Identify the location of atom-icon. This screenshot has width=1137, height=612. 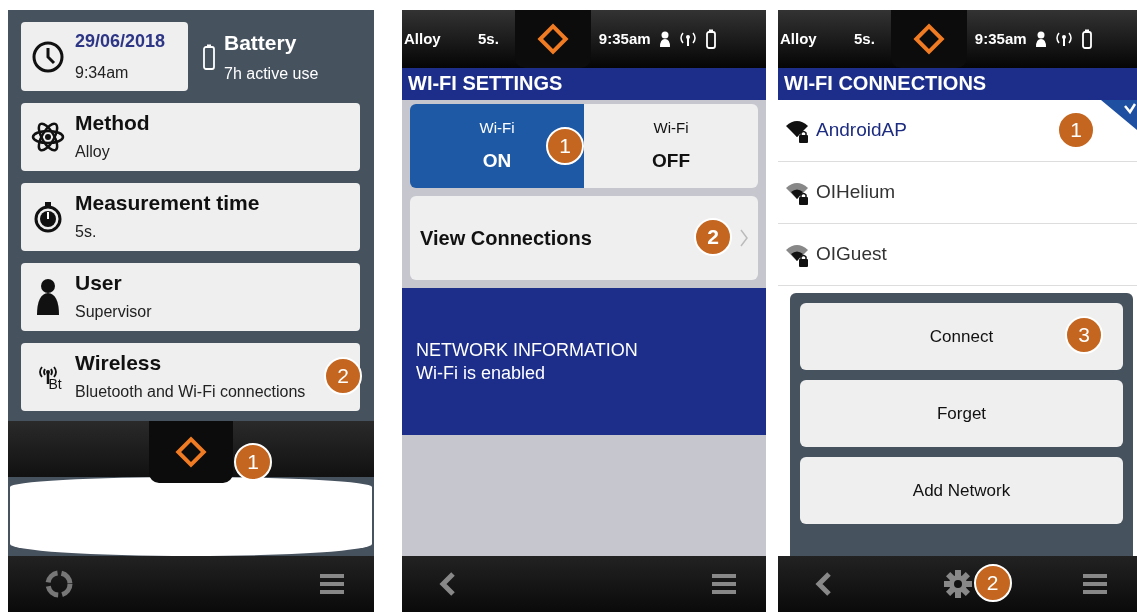
(48, 137).